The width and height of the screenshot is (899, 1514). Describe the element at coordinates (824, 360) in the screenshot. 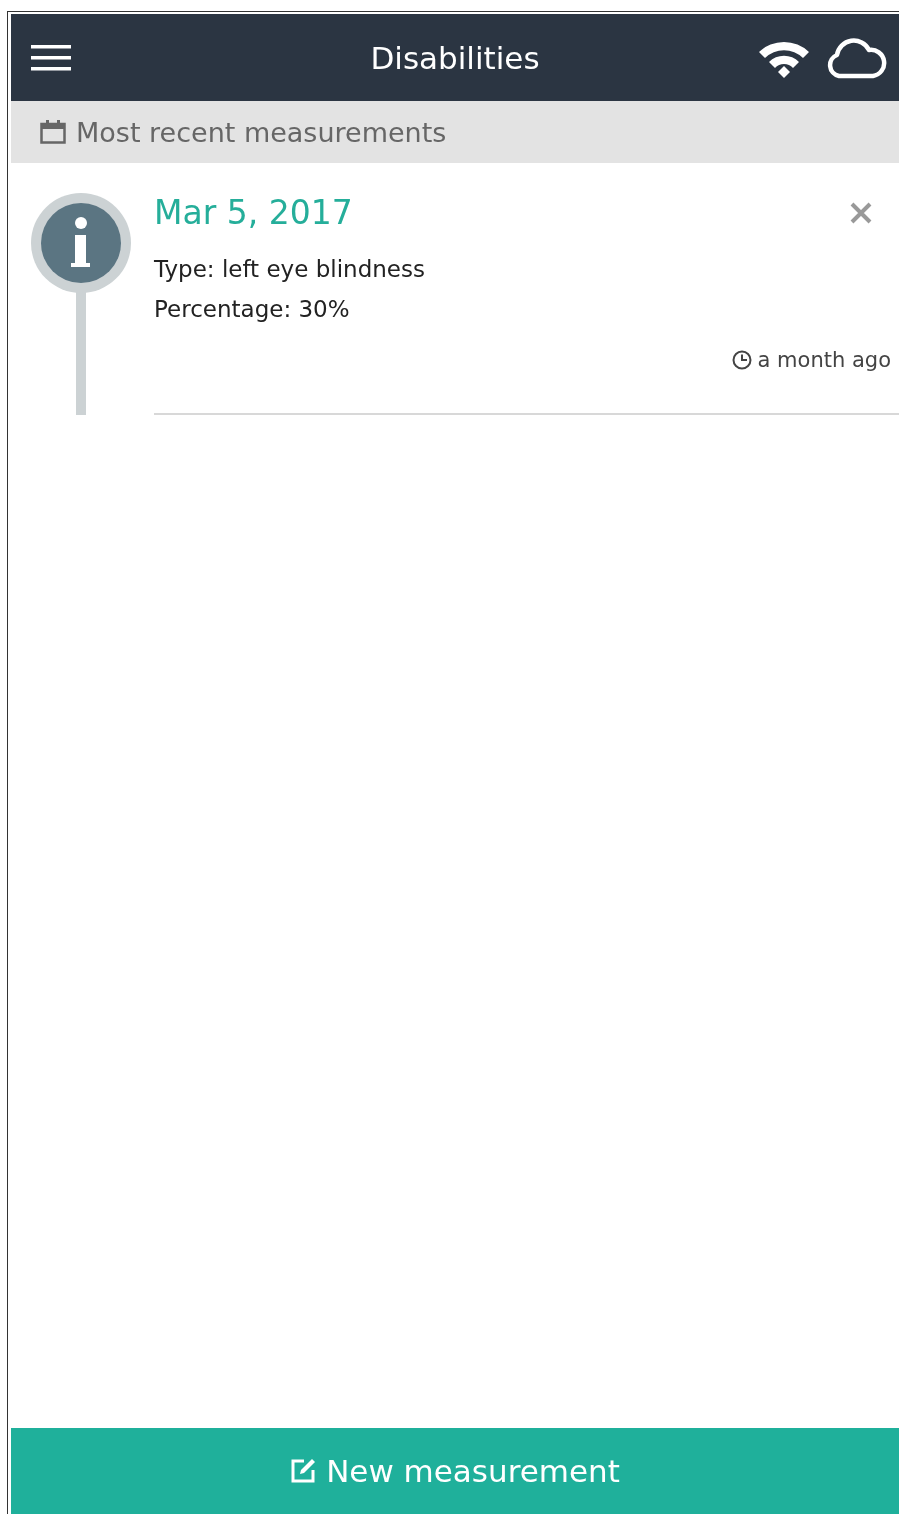

I see `entry-time: a month ago` at that location.